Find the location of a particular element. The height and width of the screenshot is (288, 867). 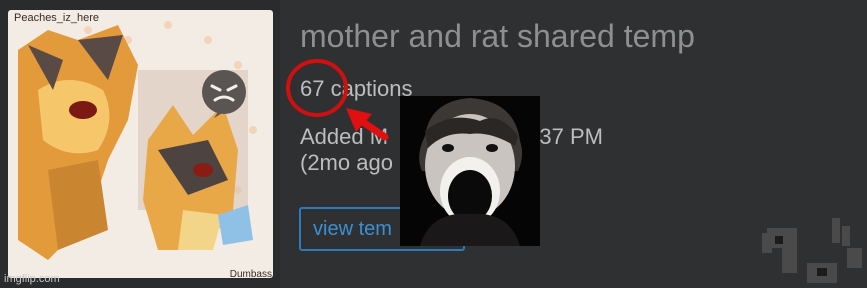

pixel-character-icon is located at coordinates (812, 250).